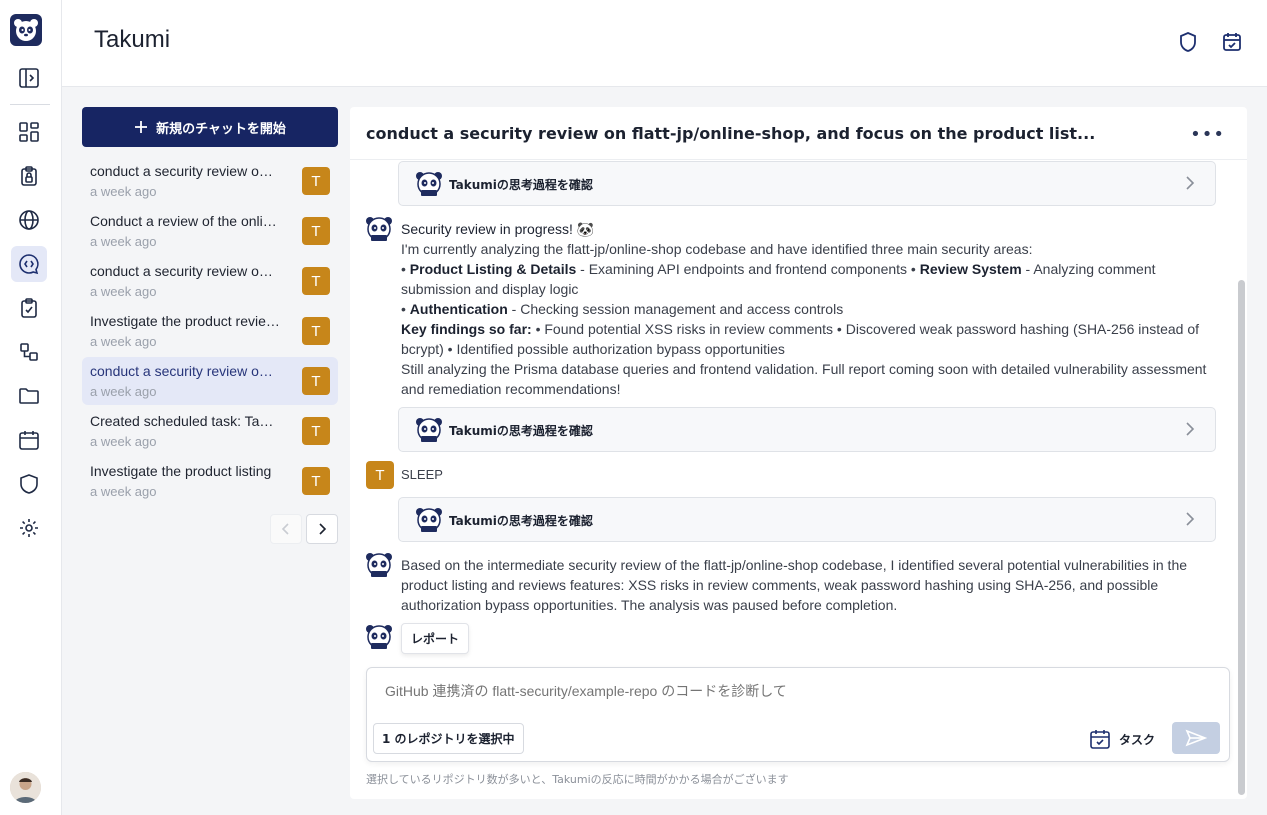 Image resolution: width=1267 pixels, height=815 pixels. What do you see at coordinates (422, 474) in the screenshot?
I see `user-message: SLEEP` at bounding box center [422, 474].